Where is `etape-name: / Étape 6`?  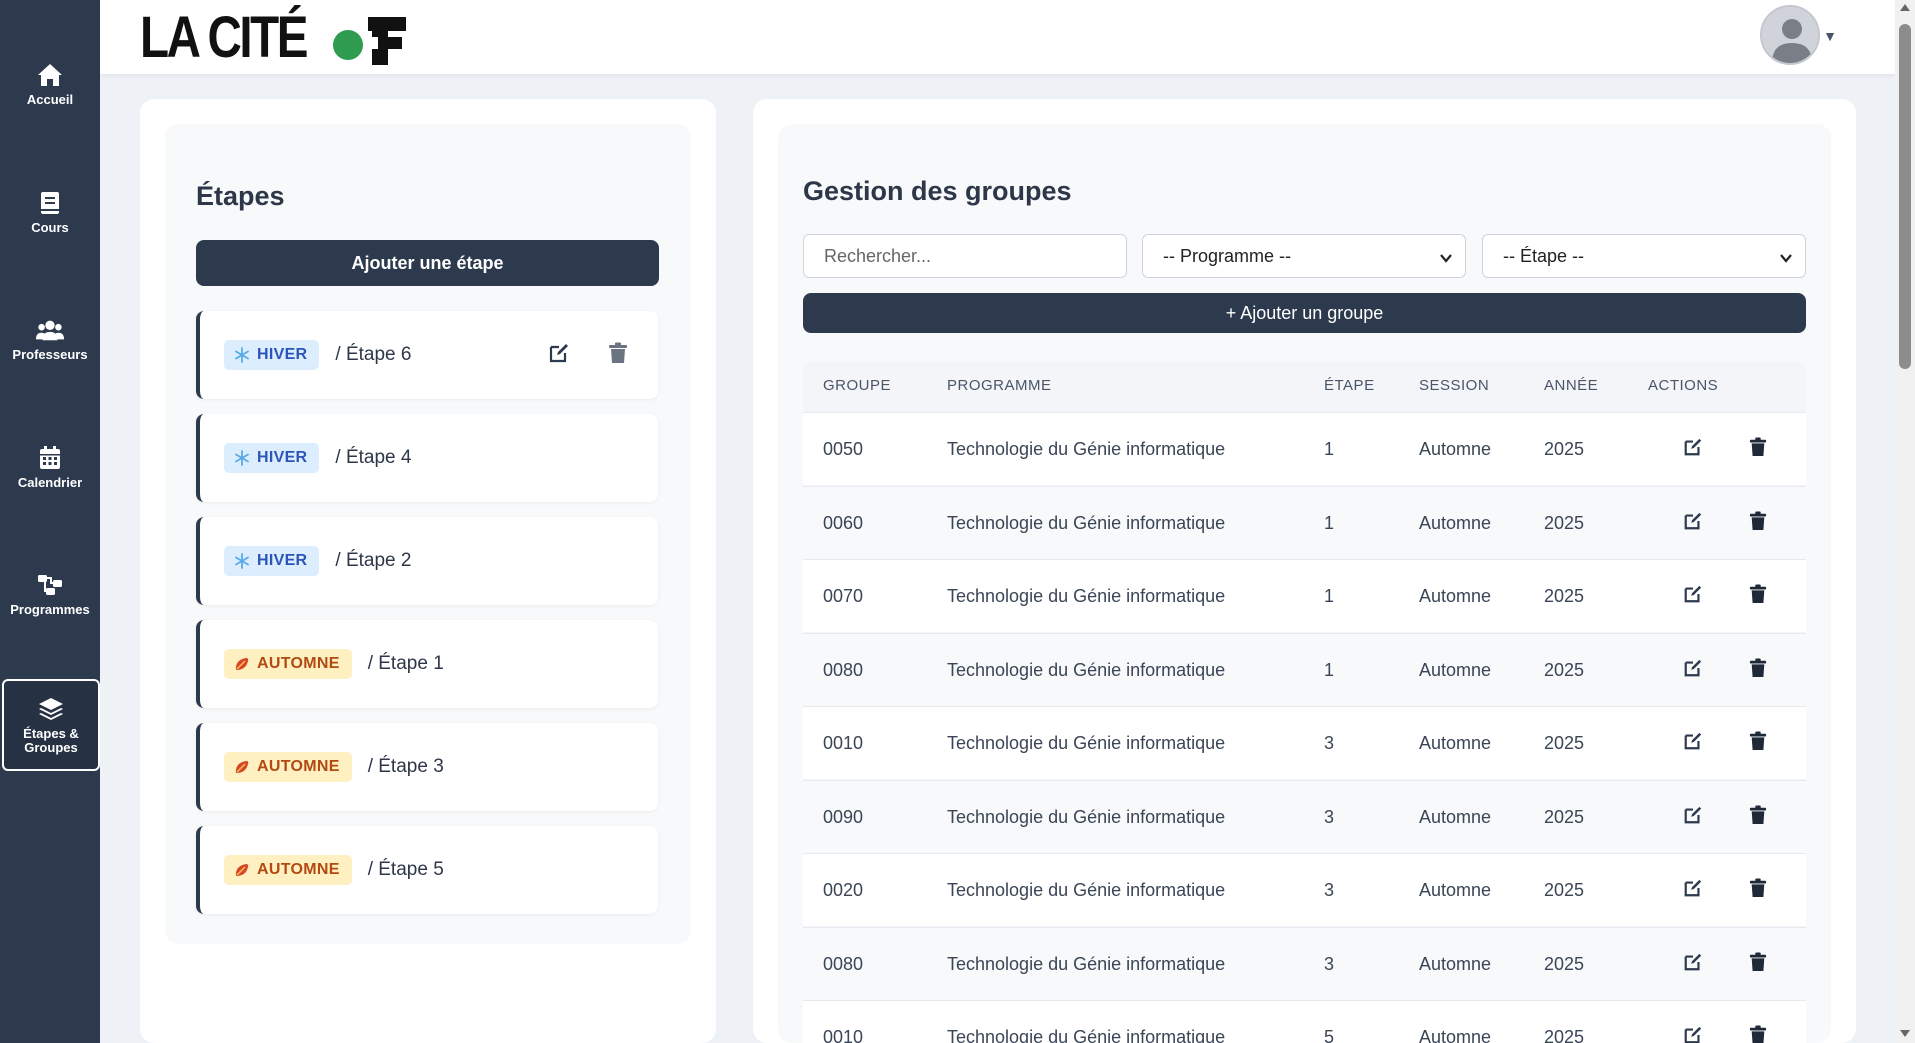
etape-name: / Étape 6 is located at coordinates (373, 354).